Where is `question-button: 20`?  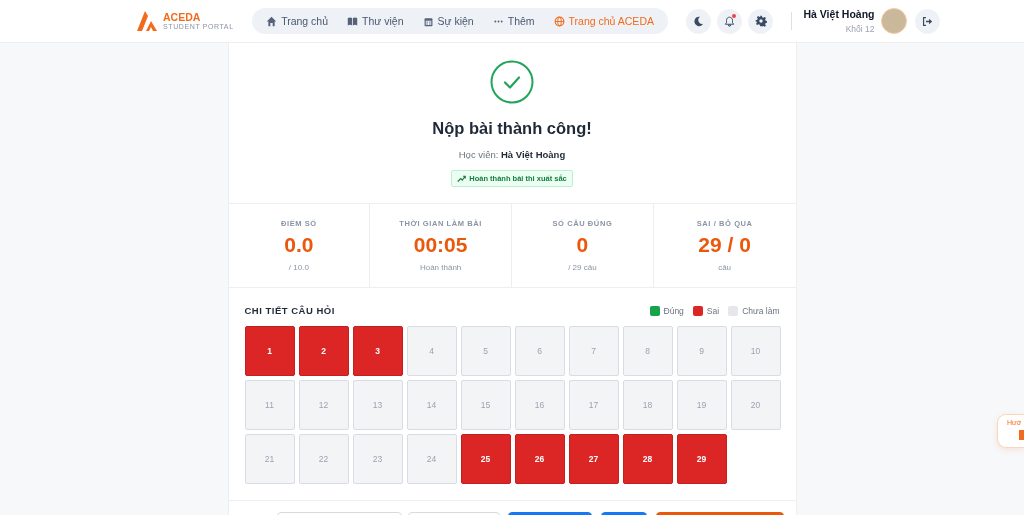
question-button: 20 is located at coordinates (755, 405).